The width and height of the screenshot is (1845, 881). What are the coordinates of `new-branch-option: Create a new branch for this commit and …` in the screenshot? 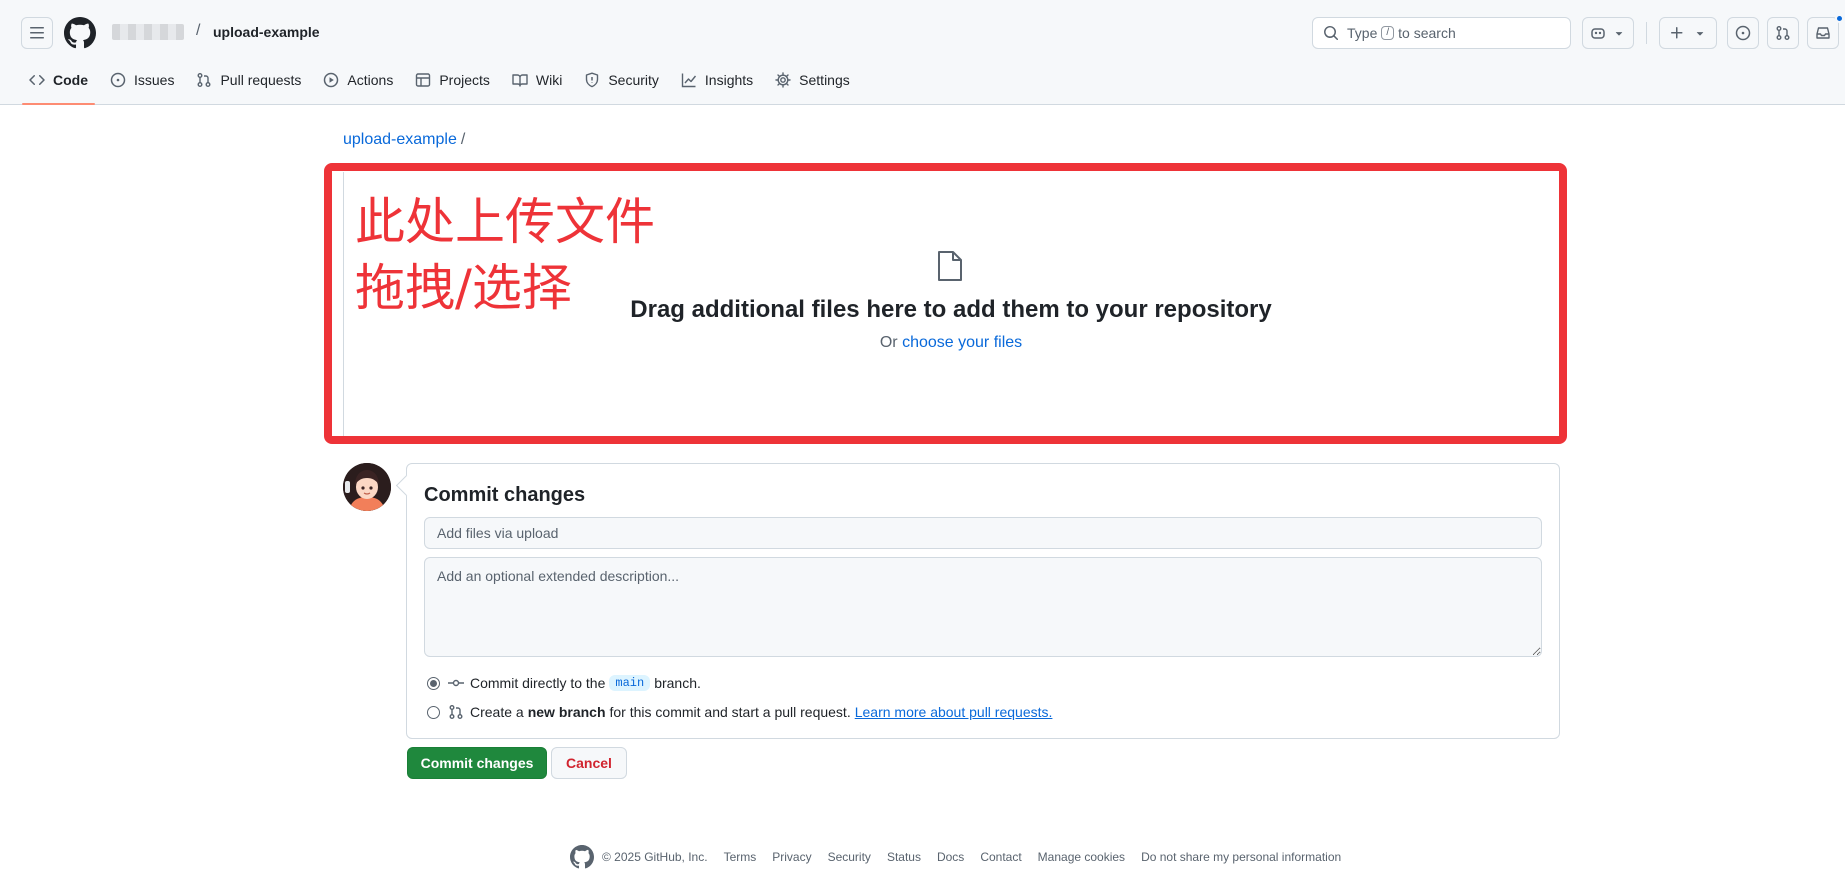 It's located at (739, 712).